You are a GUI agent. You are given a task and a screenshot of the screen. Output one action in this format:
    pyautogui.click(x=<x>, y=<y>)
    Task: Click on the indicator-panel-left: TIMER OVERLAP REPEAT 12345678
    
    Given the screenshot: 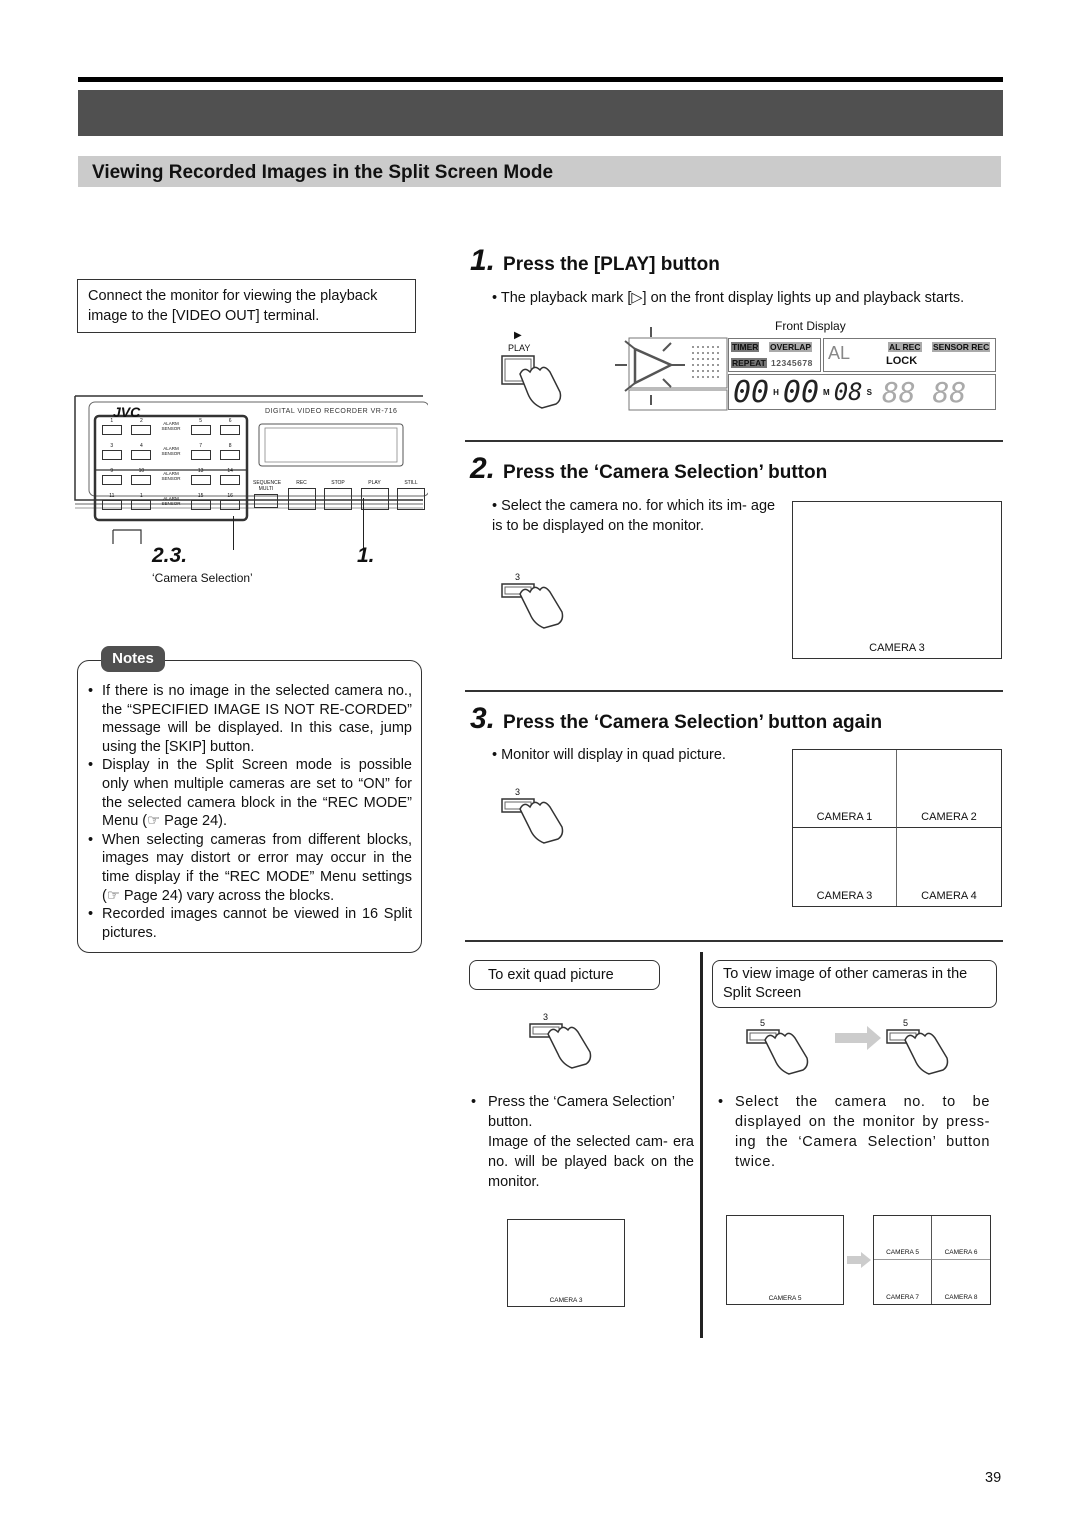 What is the action you would take?
    pyautogui.click(x=774, y=355)
    